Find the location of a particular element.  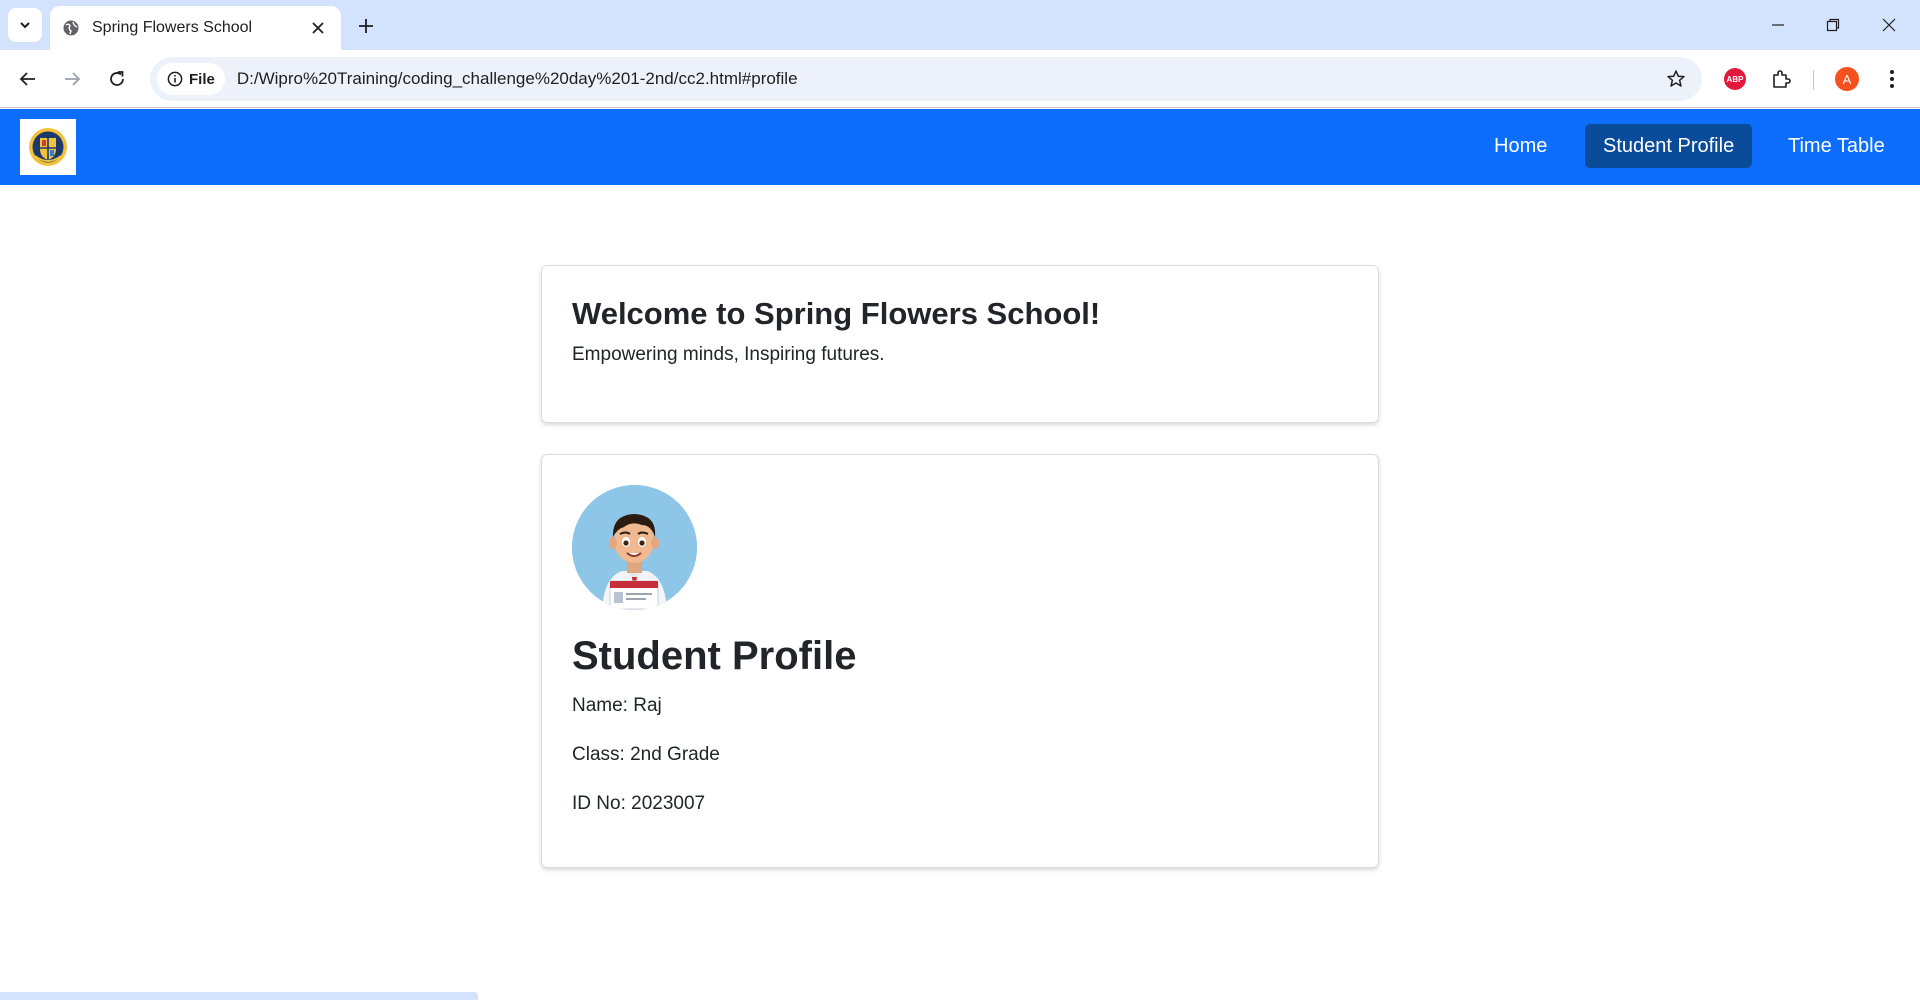

adblock-extension-button: ABP is located at coordinates (1735, 79).